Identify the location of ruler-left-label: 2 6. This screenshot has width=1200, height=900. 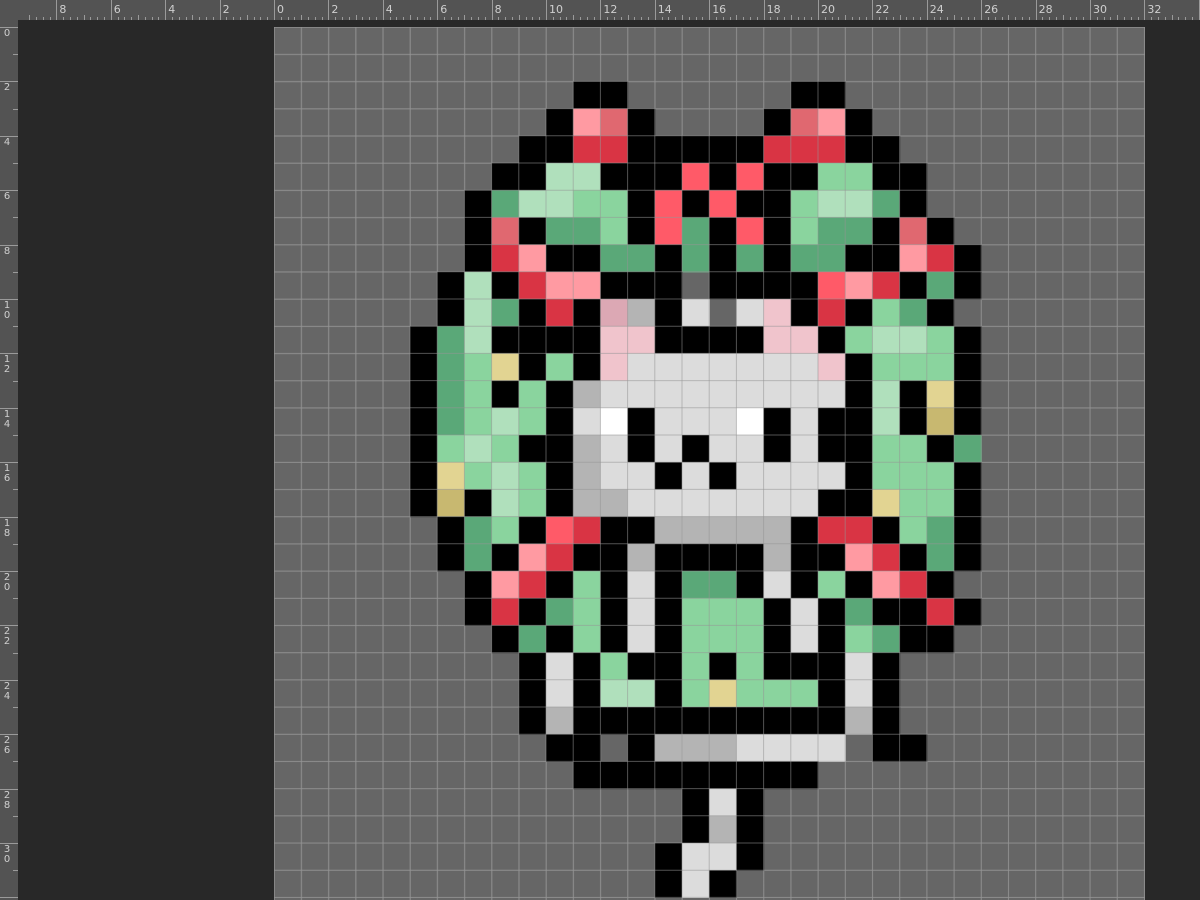
(7, 746).